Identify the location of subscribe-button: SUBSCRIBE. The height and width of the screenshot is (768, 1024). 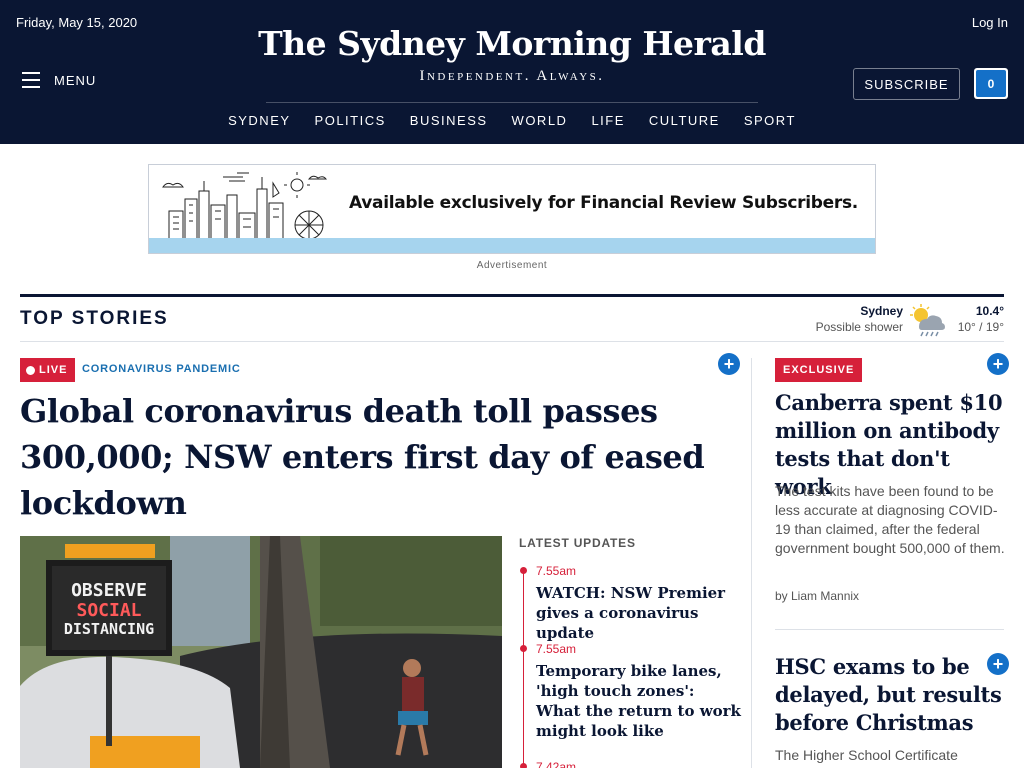
(906, 84).